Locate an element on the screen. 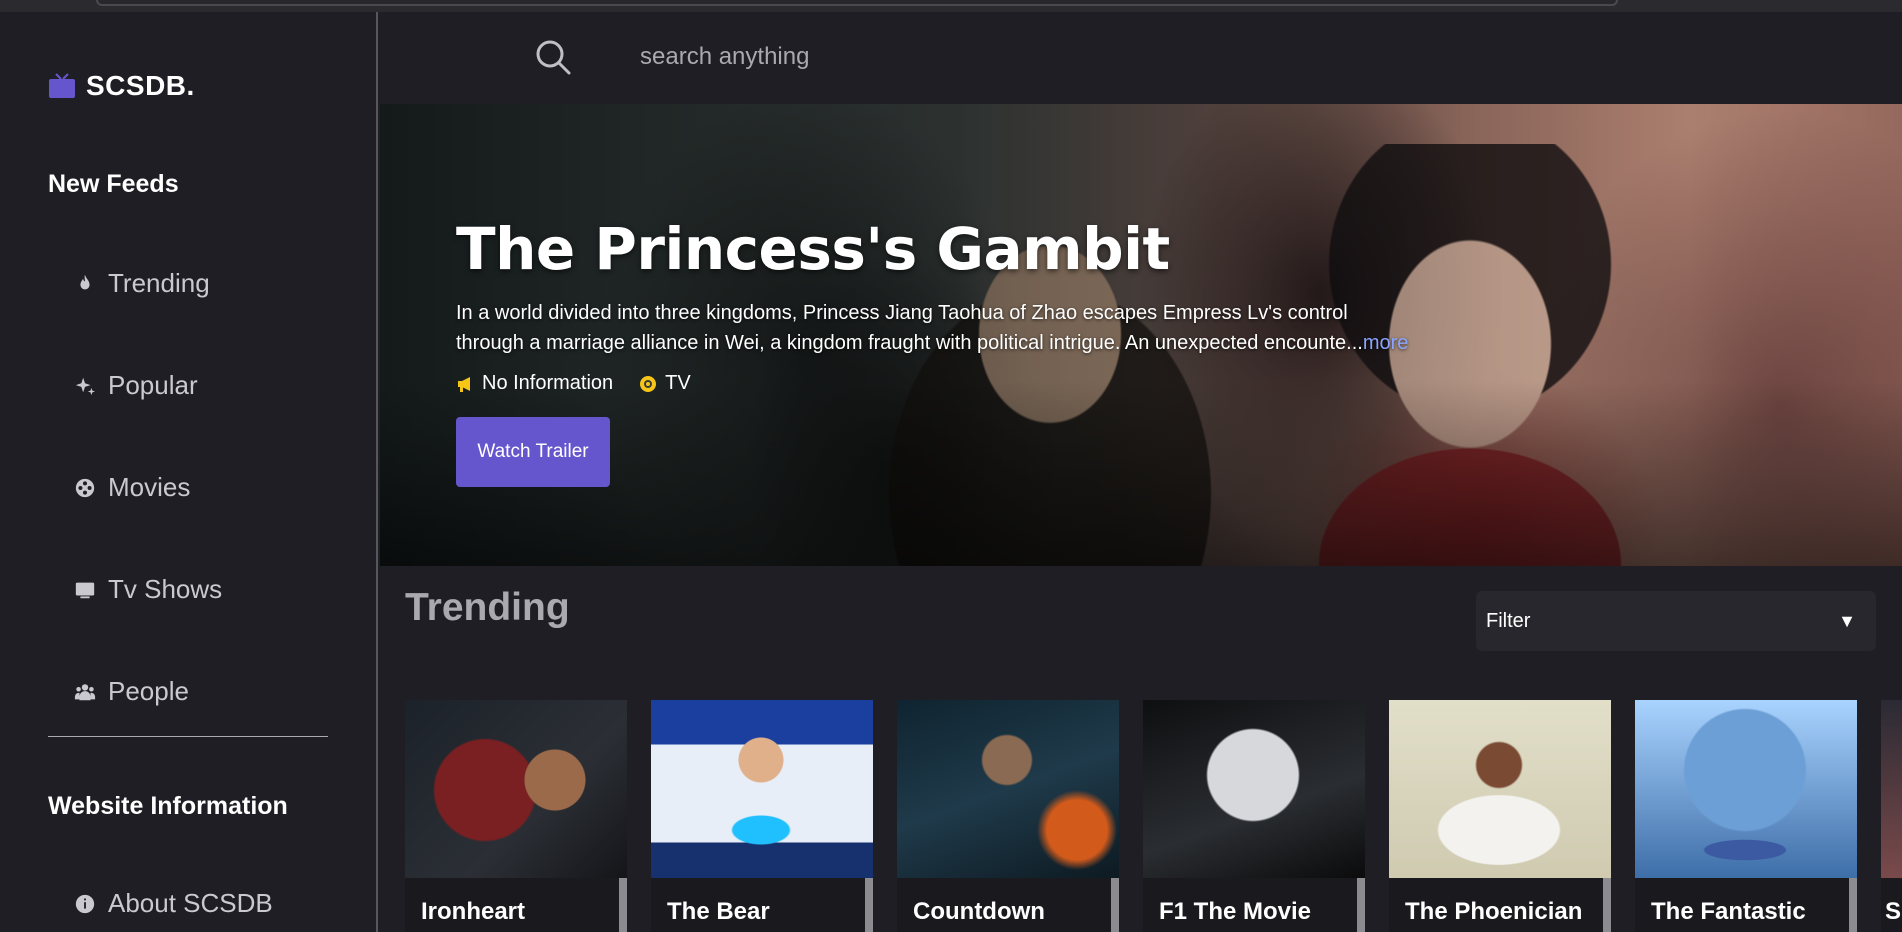  sidebar-item-people: People is located at coordinates (131, 691).